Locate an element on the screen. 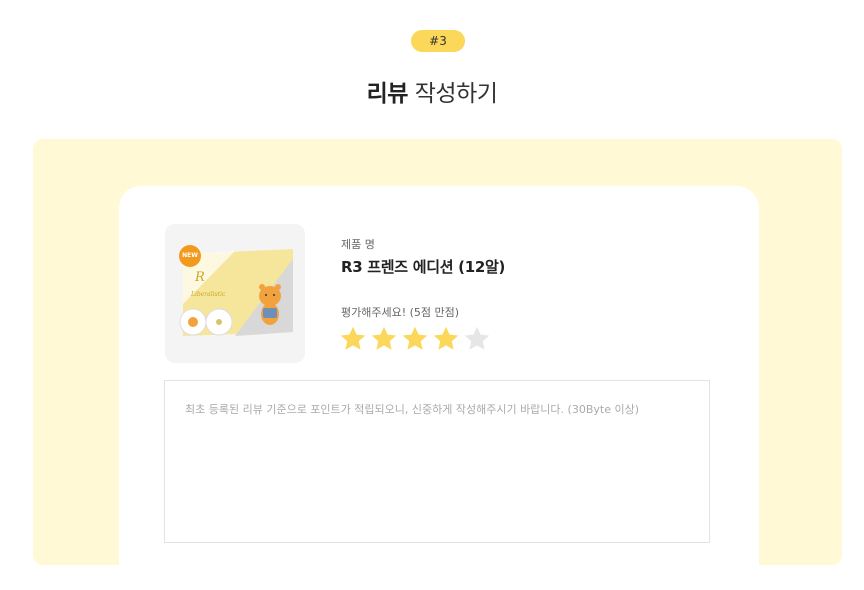 The height and width of the screenshot is (590, 864). rating-label: 평가해주세요! (5점 만점) is located at coordinates (400, 312).